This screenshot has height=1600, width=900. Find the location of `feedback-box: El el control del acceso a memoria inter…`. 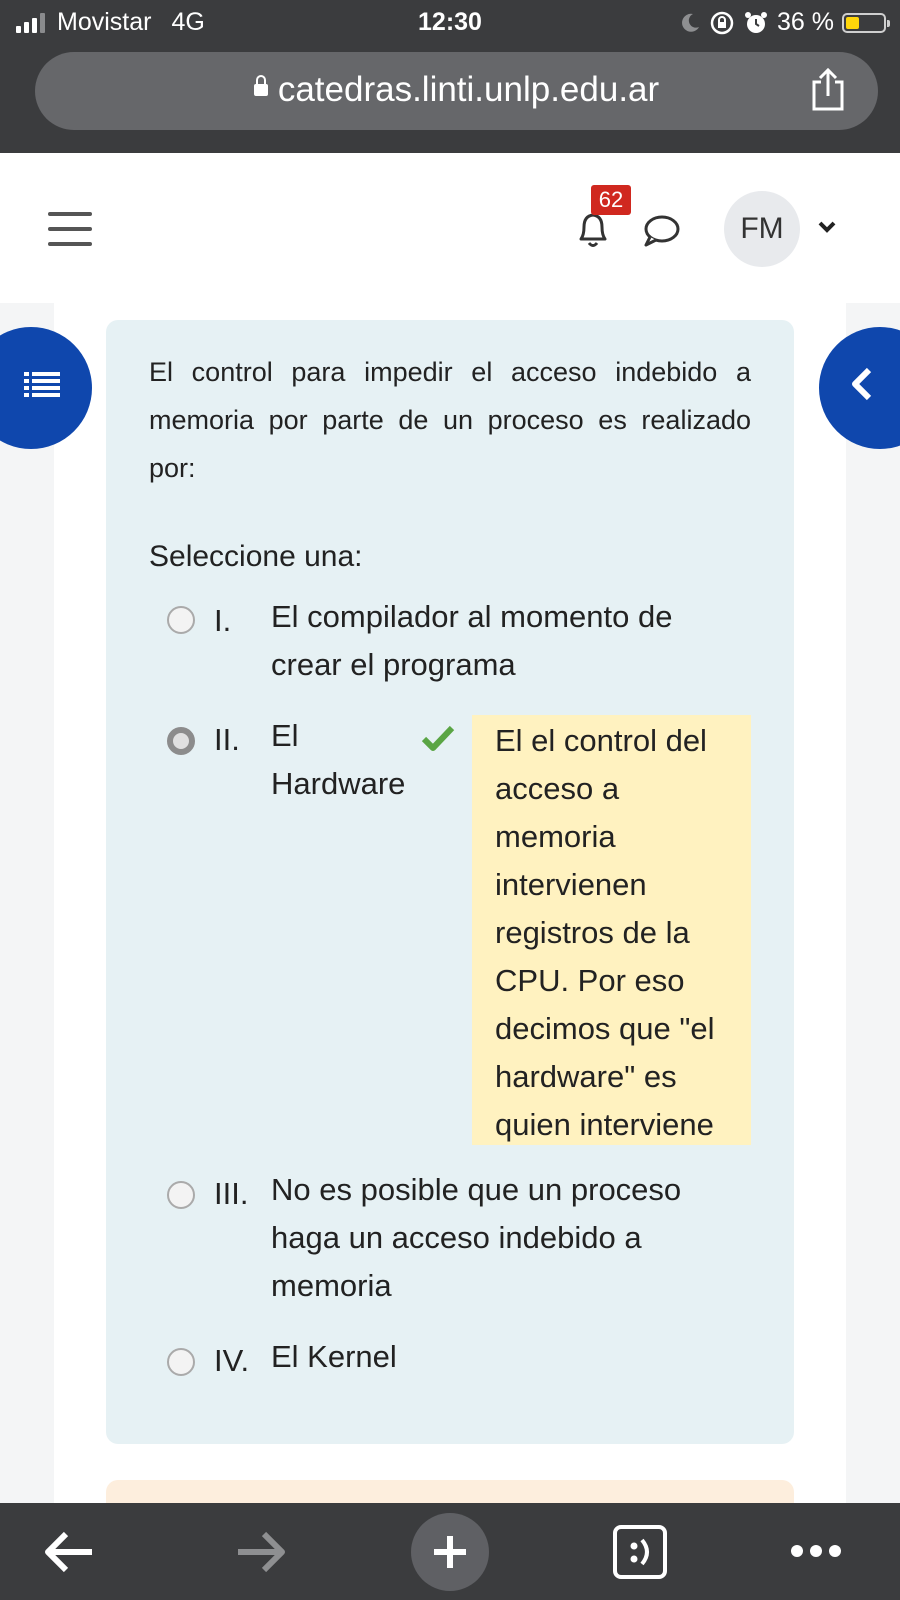

feedback-box: El el control del acceso a memoria inter… is located at coordinates (611, 930).